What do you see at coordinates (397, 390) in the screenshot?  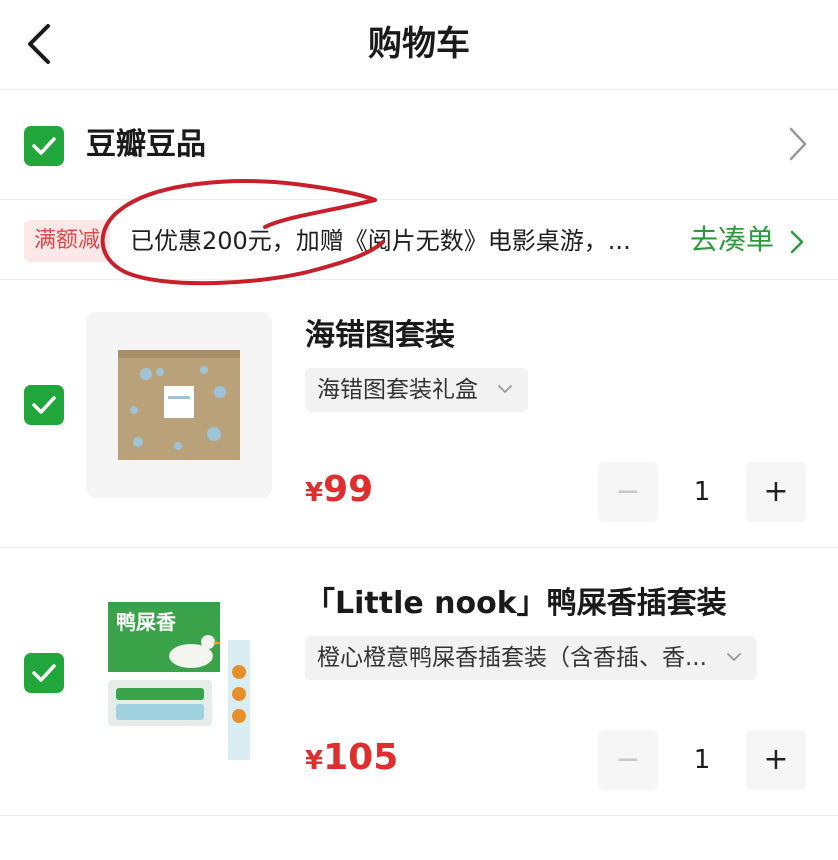 I see `variant-label: 海错图套装礼盒` at bounding box center [397, 390].